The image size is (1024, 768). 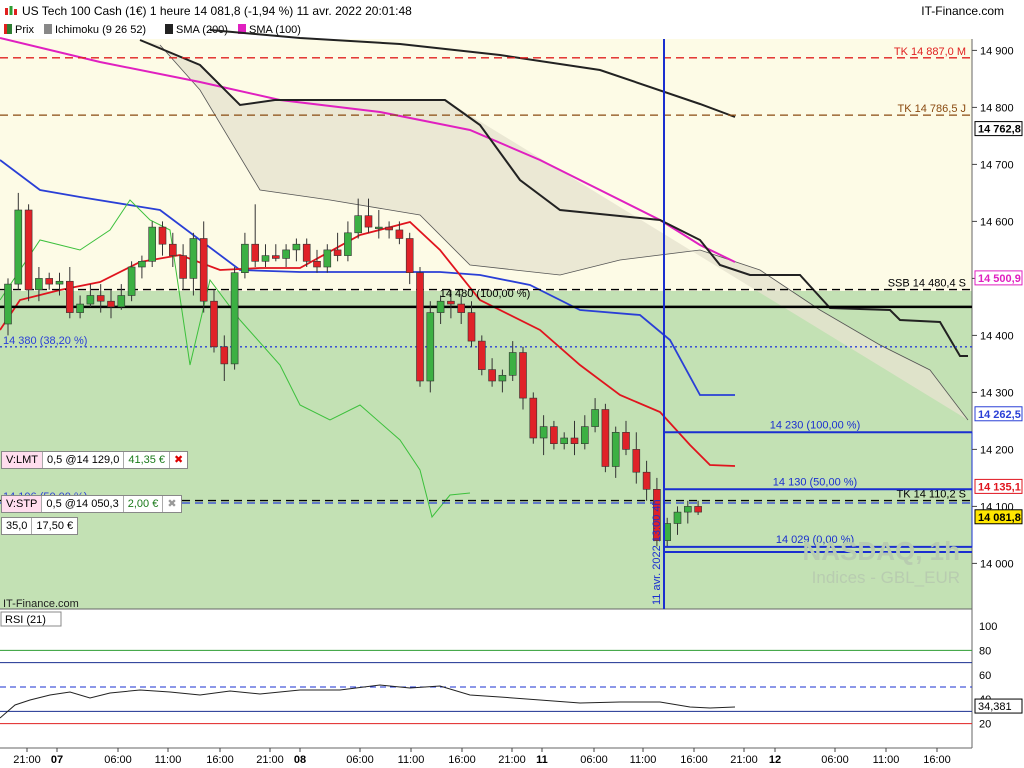 What do you see at coordinates (985, 676) in the screenshot?
I see `rsi-tick-label: 60` at bounding box center [985, 676].